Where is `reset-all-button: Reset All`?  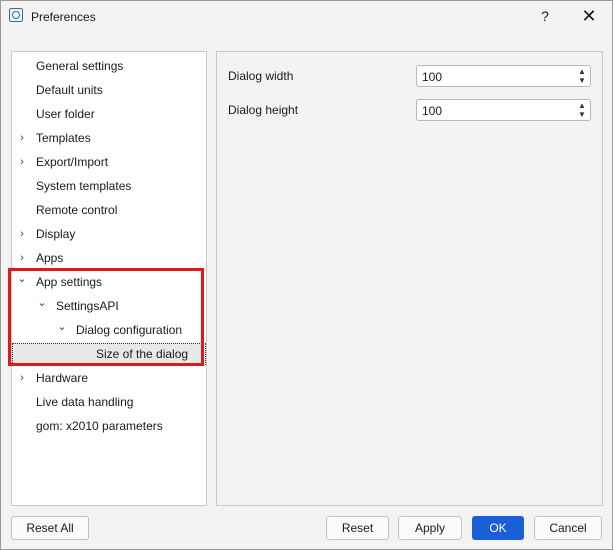
reset-all-button: Reset All is located at coordinates (50, 528).